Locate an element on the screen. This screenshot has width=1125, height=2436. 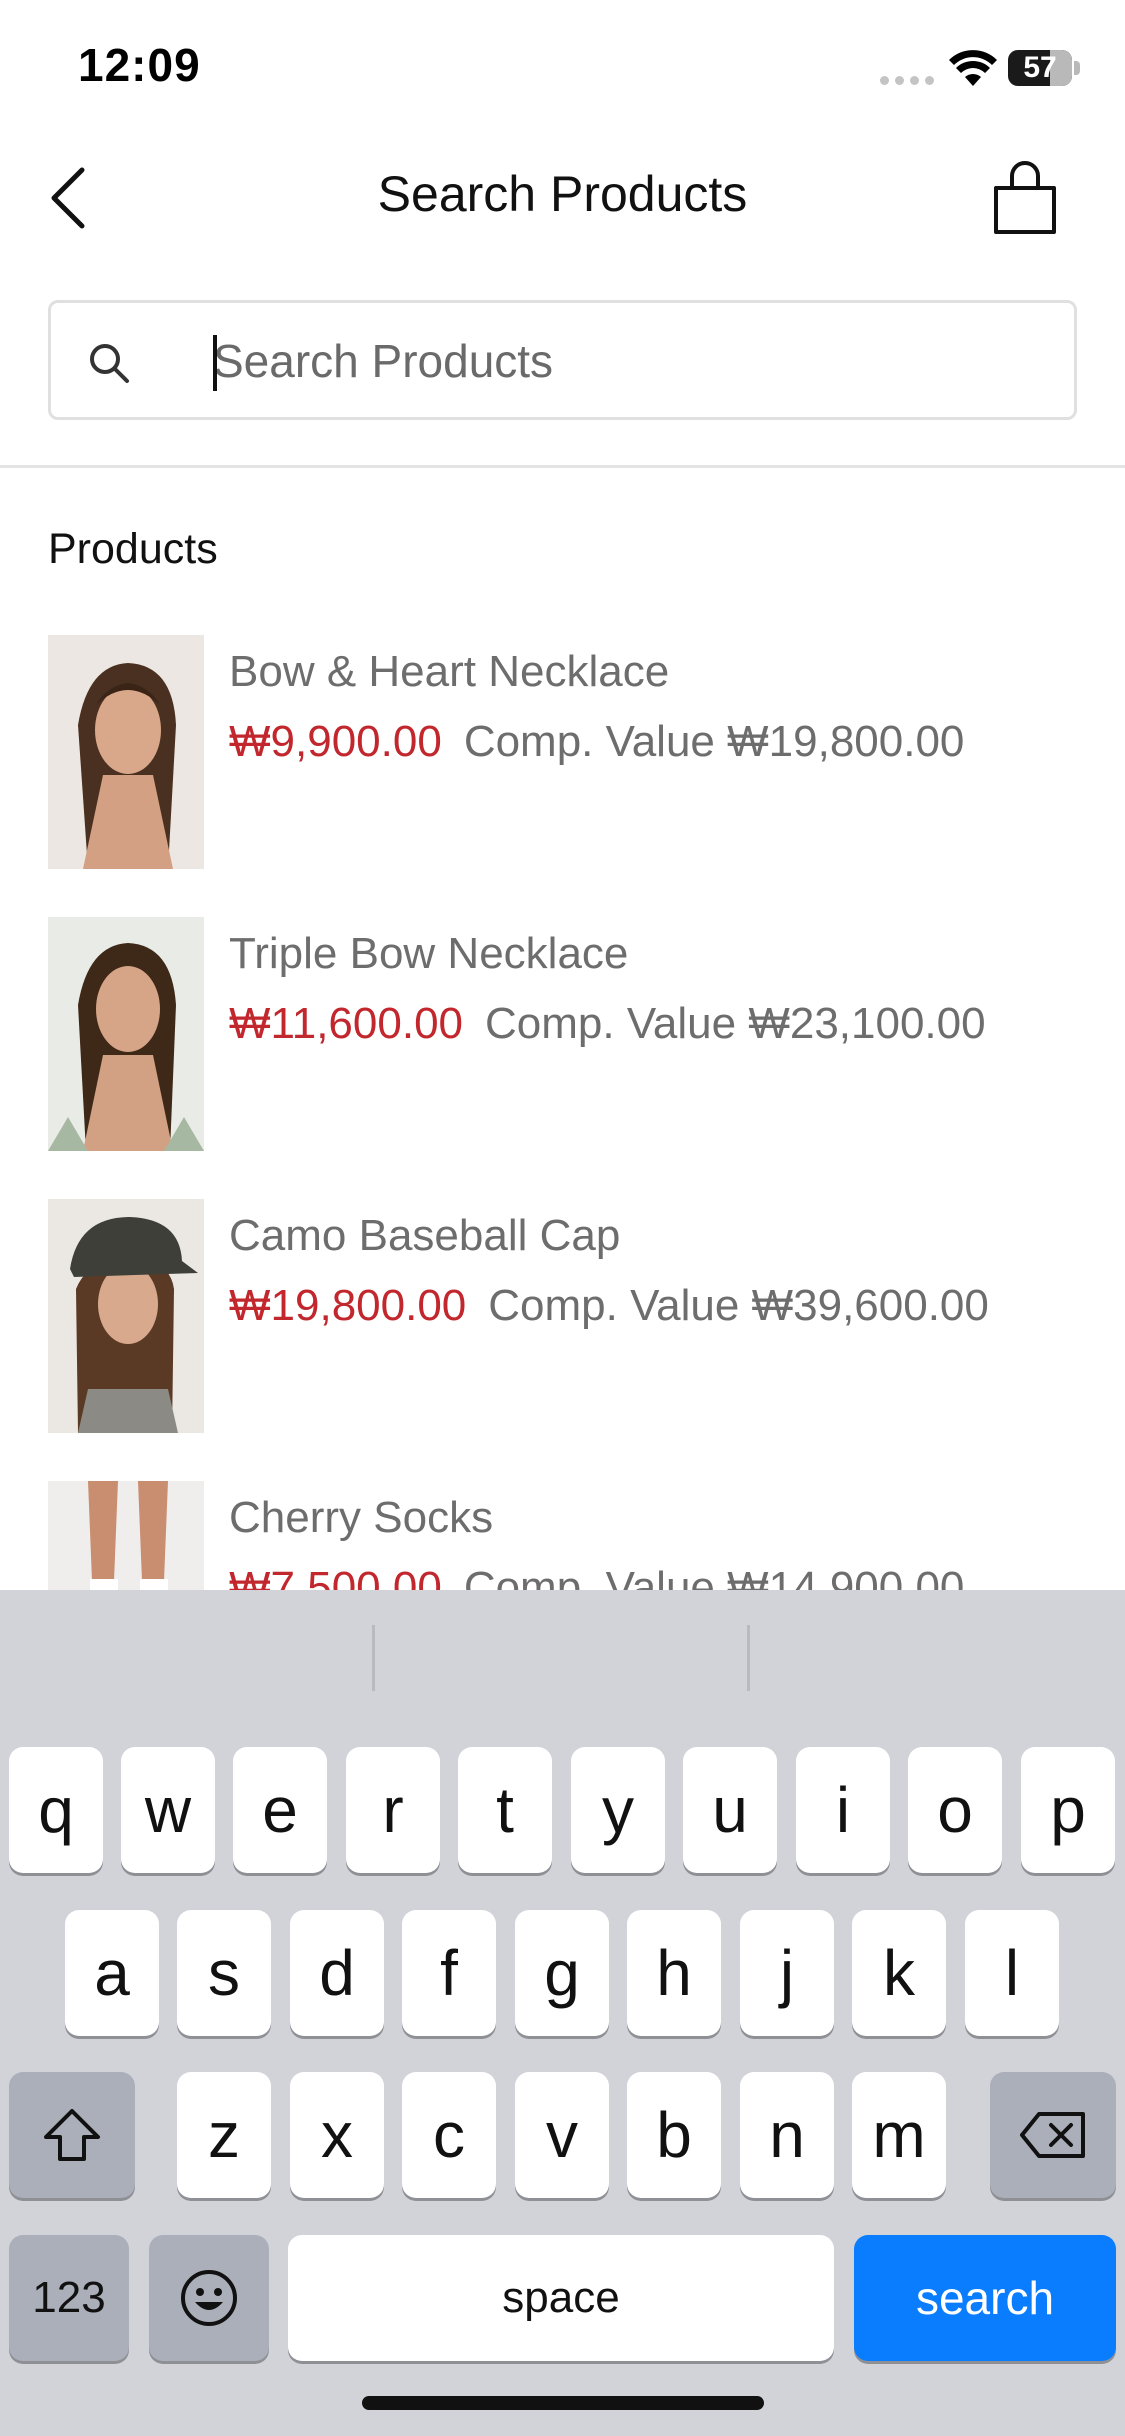
page-title: Search Products is located at coordinates (562, 194).